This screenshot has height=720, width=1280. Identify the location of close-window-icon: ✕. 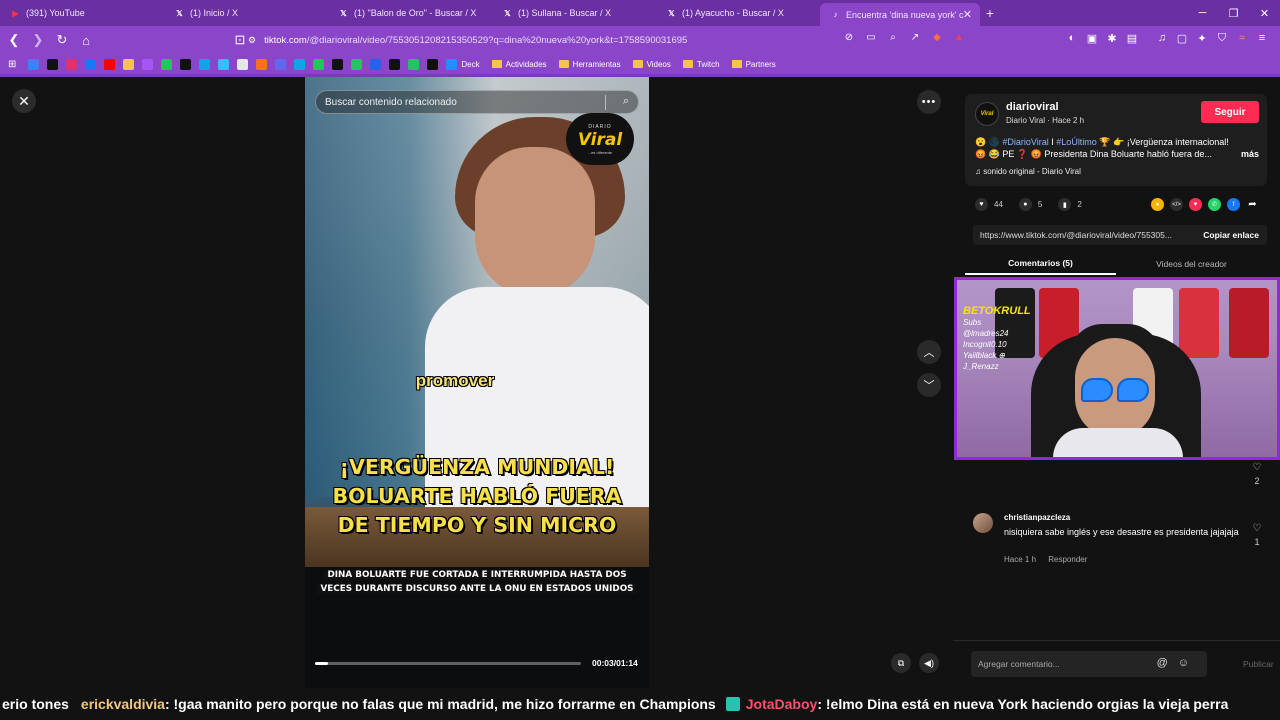
(1264, 13).